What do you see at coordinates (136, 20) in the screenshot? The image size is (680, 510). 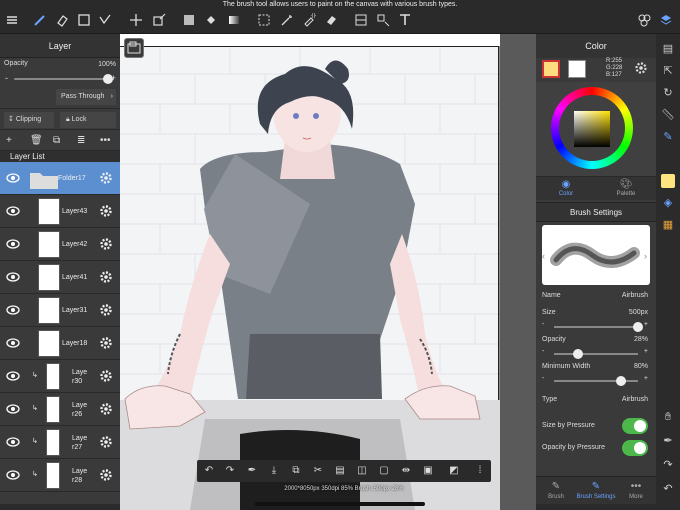 I see `move-tool-icon` at bounding box center [136, 20].